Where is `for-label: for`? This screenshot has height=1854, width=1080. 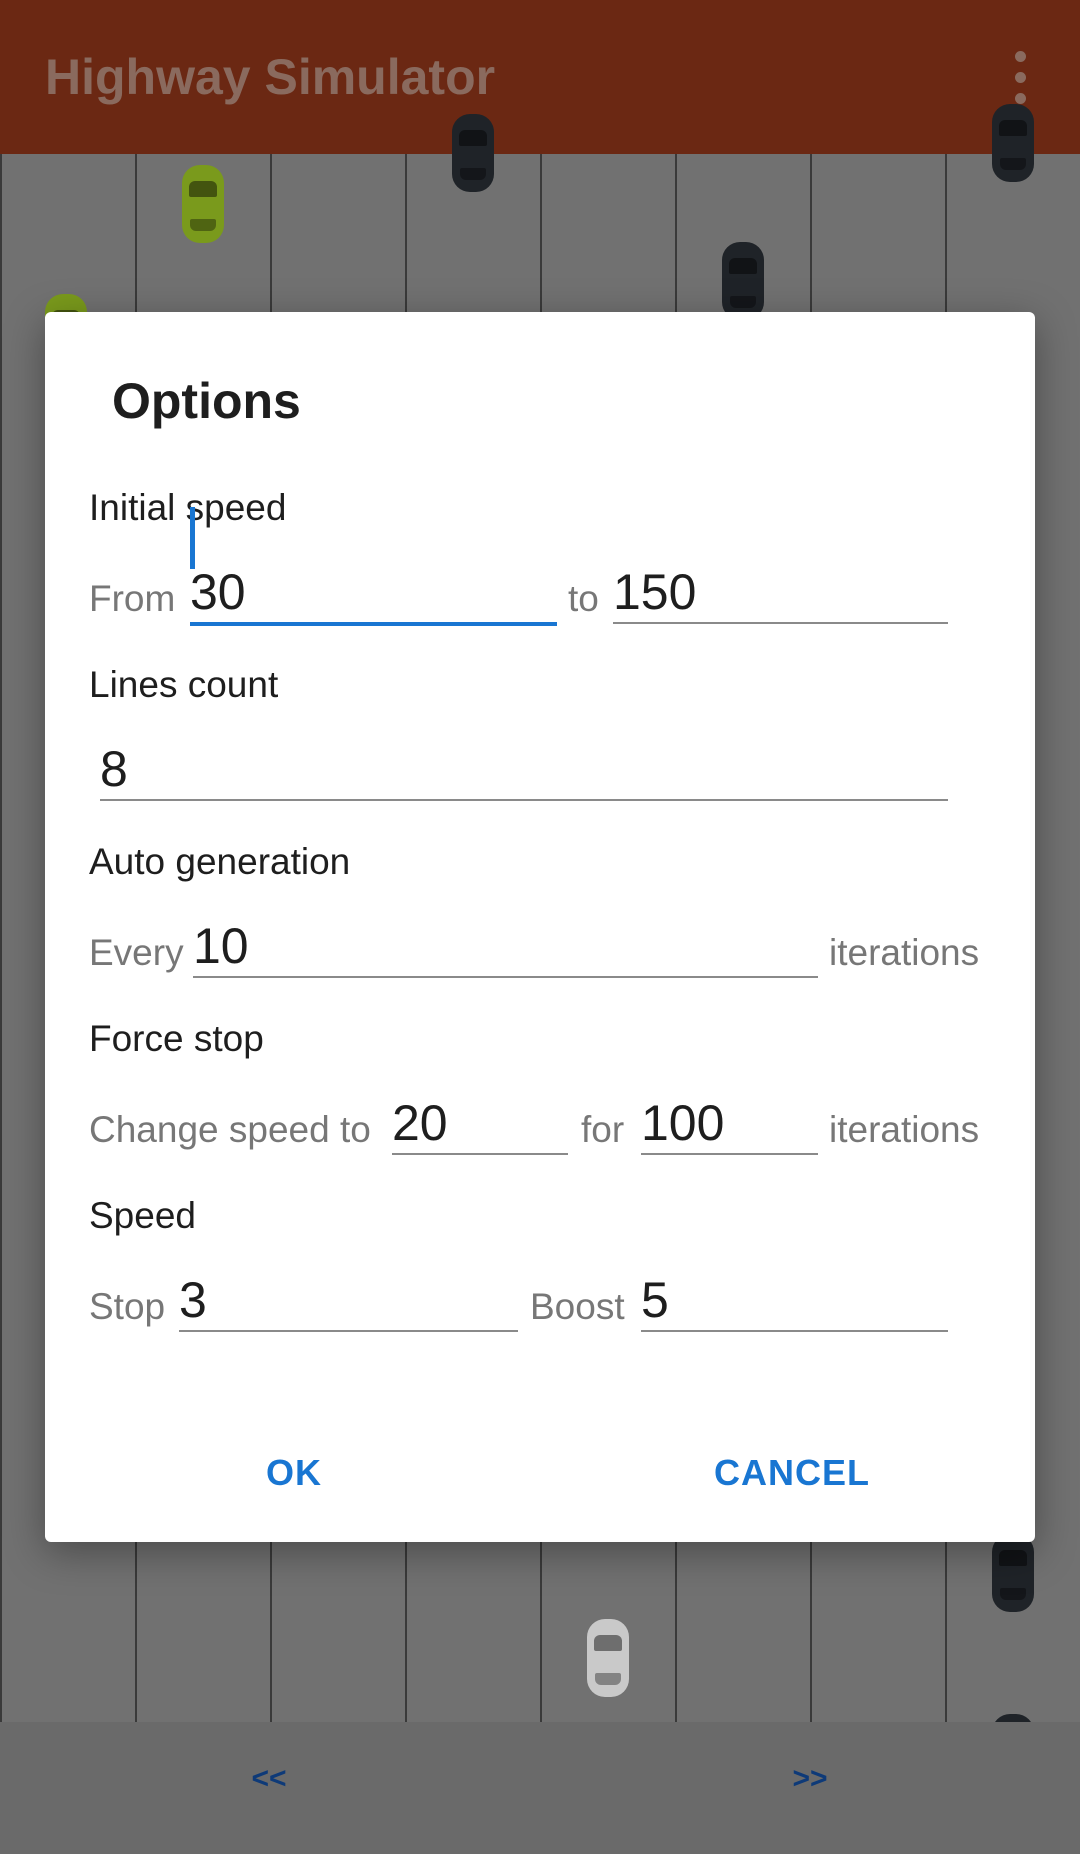 for-label: for is located at coordinates (603, 1129).